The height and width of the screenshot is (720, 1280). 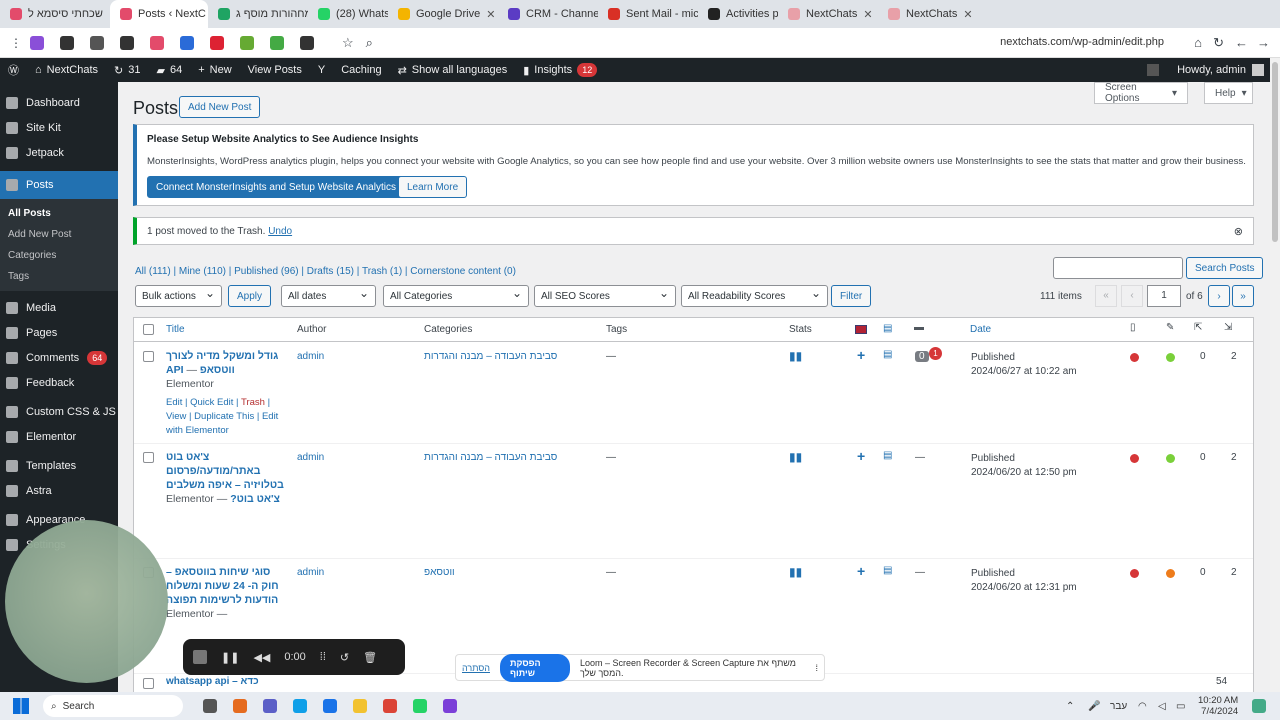 I want to click on language-indicator: עבר, so click(x=1118, y=706).